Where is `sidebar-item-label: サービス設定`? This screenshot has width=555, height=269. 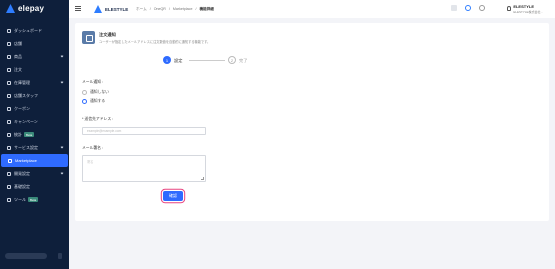
sidebar-item-label: サービス設定 is located at coordinates (26, 147).